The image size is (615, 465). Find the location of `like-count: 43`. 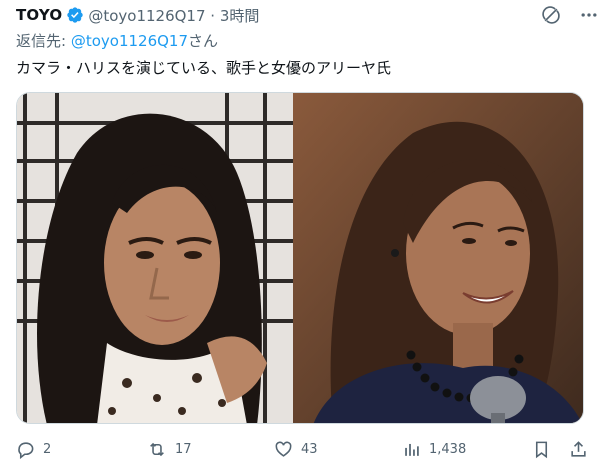

like-count: 43 is located at coordinates (309, 449).